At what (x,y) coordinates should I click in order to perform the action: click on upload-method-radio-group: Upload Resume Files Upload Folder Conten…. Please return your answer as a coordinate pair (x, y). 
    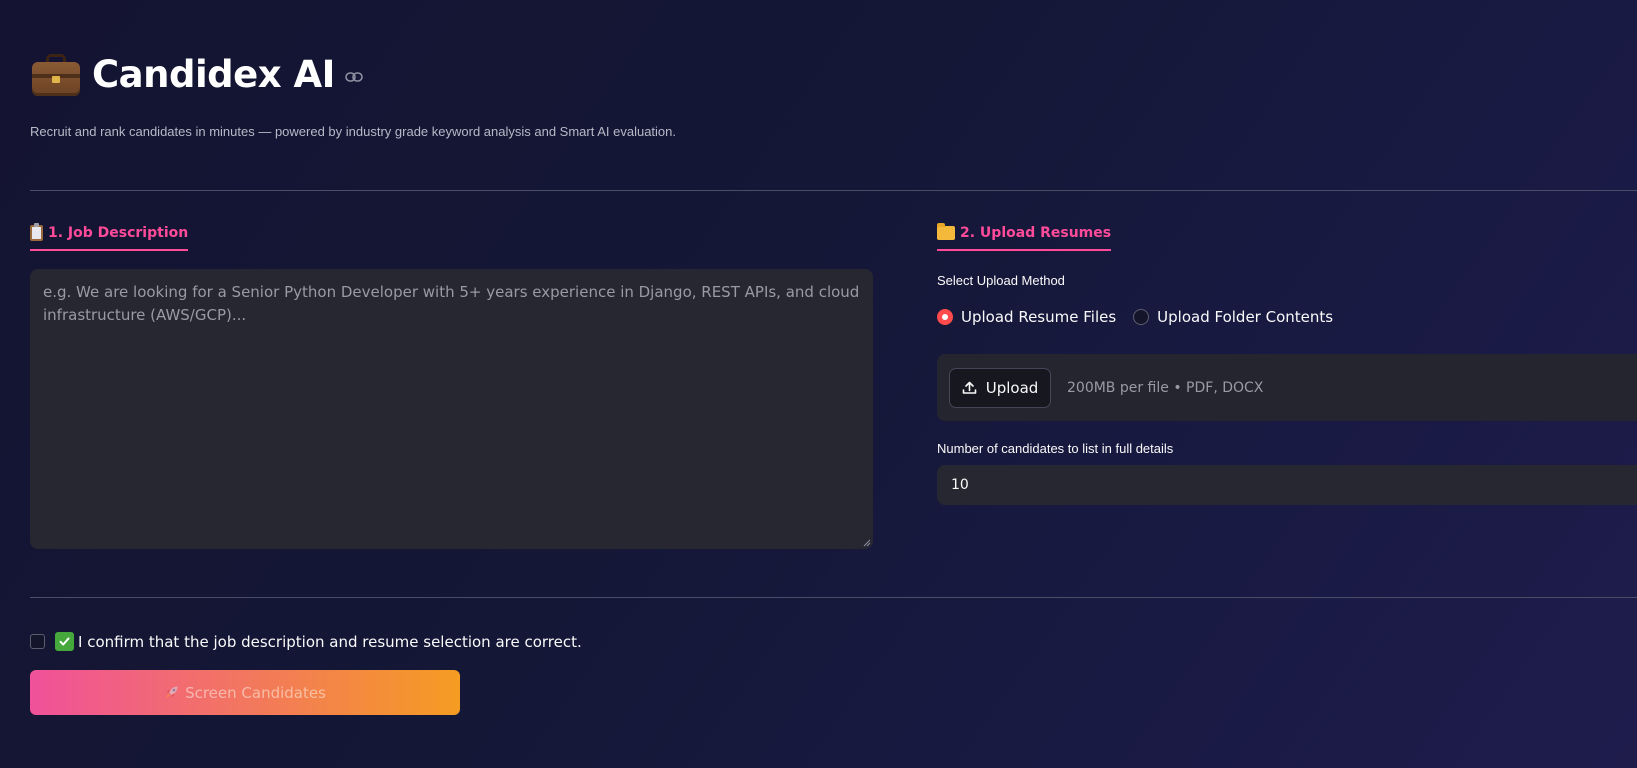
    Looking at the image, I should click on (1143, 317).